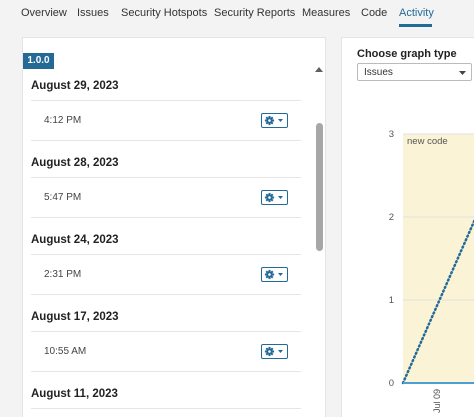 The height and width of the screenshot is (417, 474). What do you see at coordinates (415, 25) in the screenshot?
I see `active-tab-indicator` at bounding box center [415, 25].